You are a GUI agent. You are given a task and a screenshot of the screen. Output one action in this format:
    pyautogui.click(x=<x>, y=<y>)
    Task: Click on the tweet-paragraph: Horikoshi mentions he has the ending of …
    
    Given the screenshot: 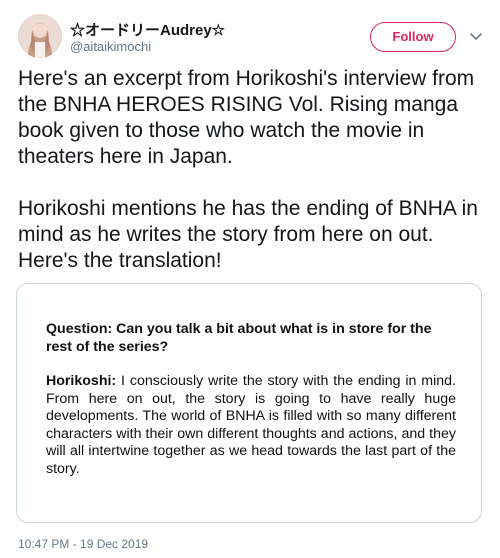 What is the action you would take?
    pyautogui.click(x=248, y=234)
    